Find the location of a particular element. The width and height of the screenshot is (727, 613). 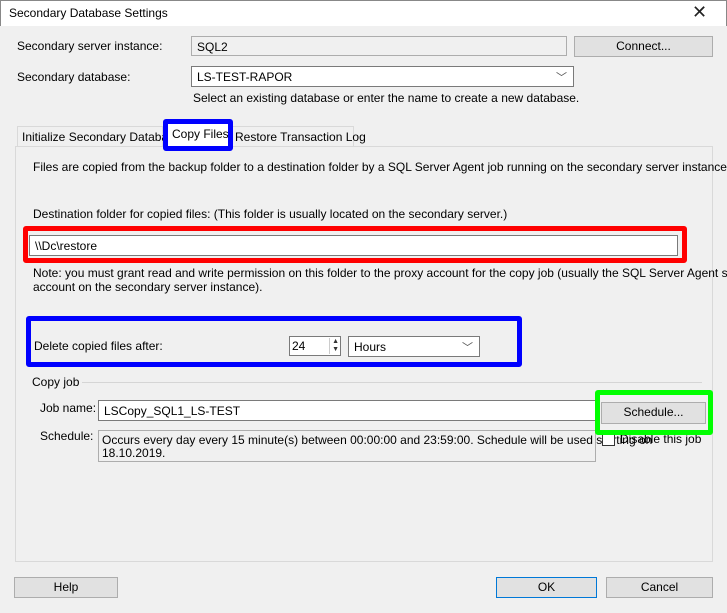

cancel-button: Cancel is located at coordinates (659, 587).